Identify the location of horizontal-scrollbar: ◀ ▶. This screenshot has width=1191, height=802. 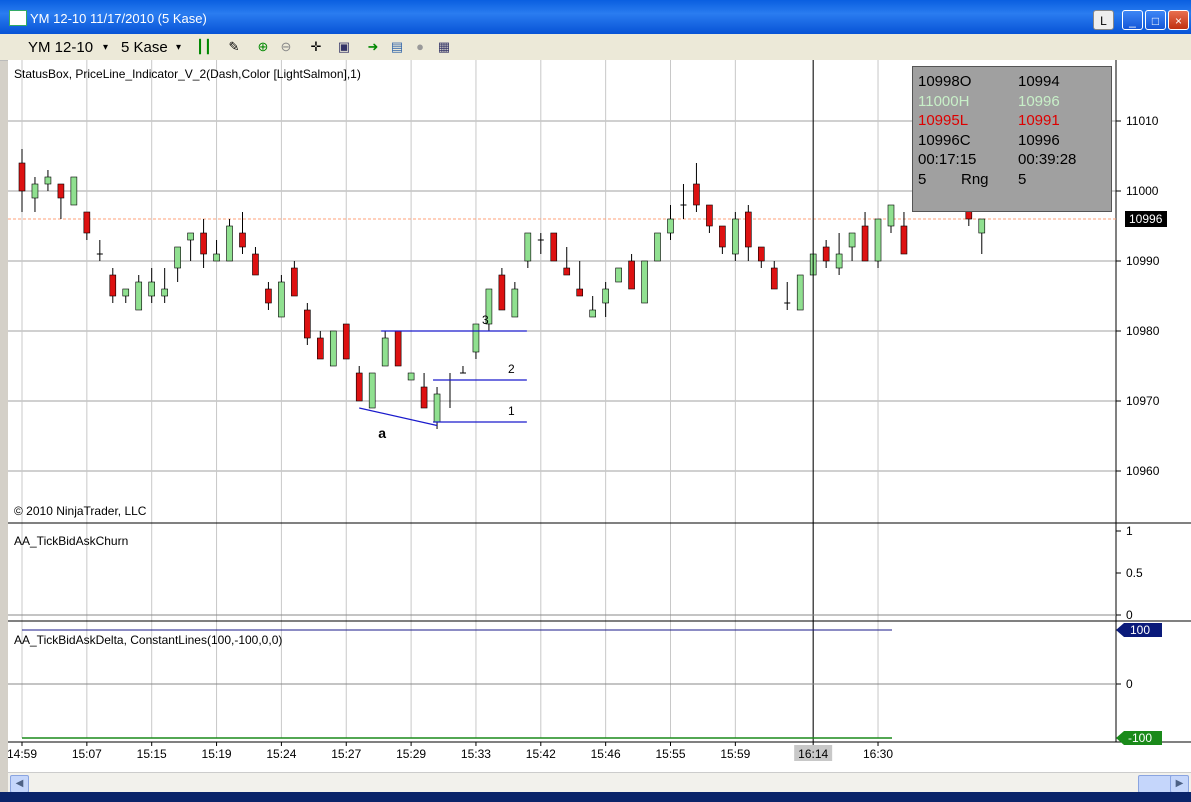
(599, 782).